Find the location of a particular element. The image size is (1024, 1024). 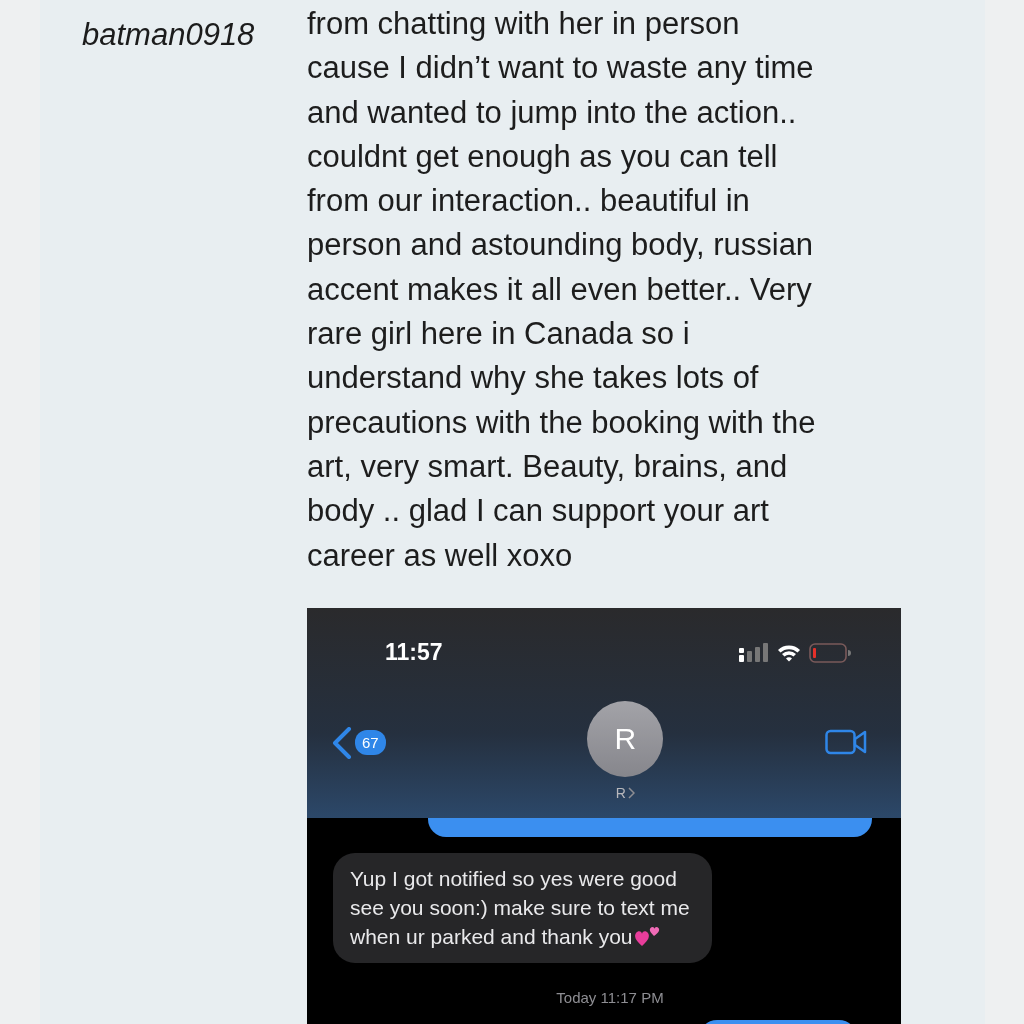

message-timestamp: Today 11:17 PM is located at coordinates (610, 997).